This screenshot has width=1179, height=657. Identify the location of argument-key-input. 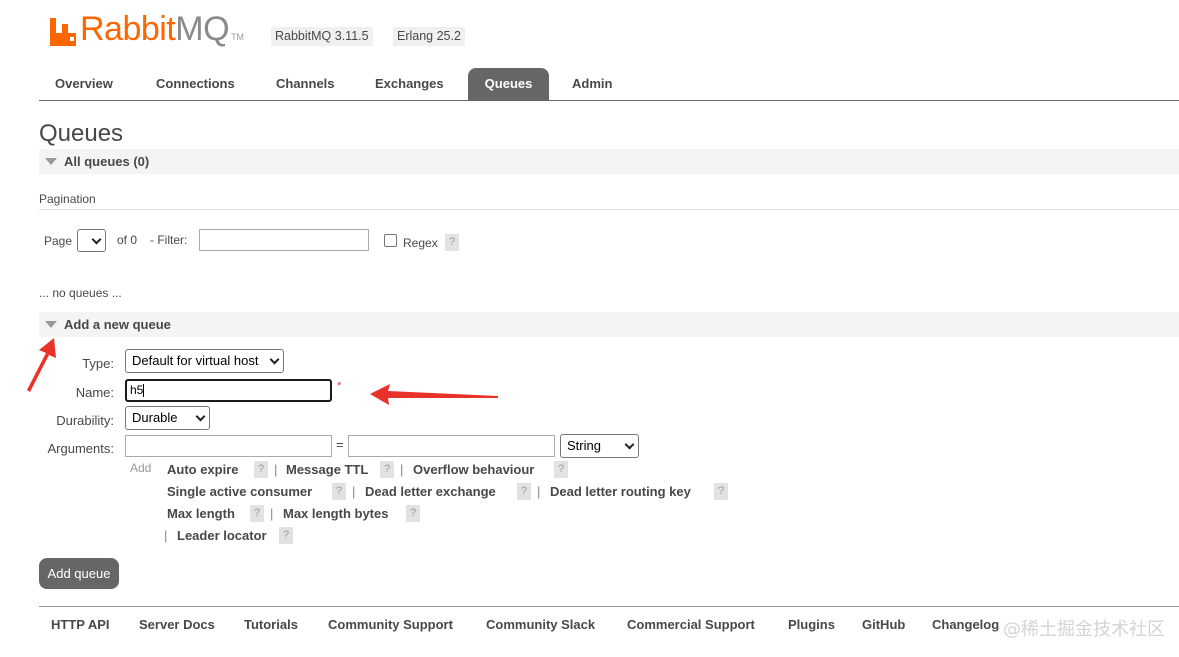
(228, 446).